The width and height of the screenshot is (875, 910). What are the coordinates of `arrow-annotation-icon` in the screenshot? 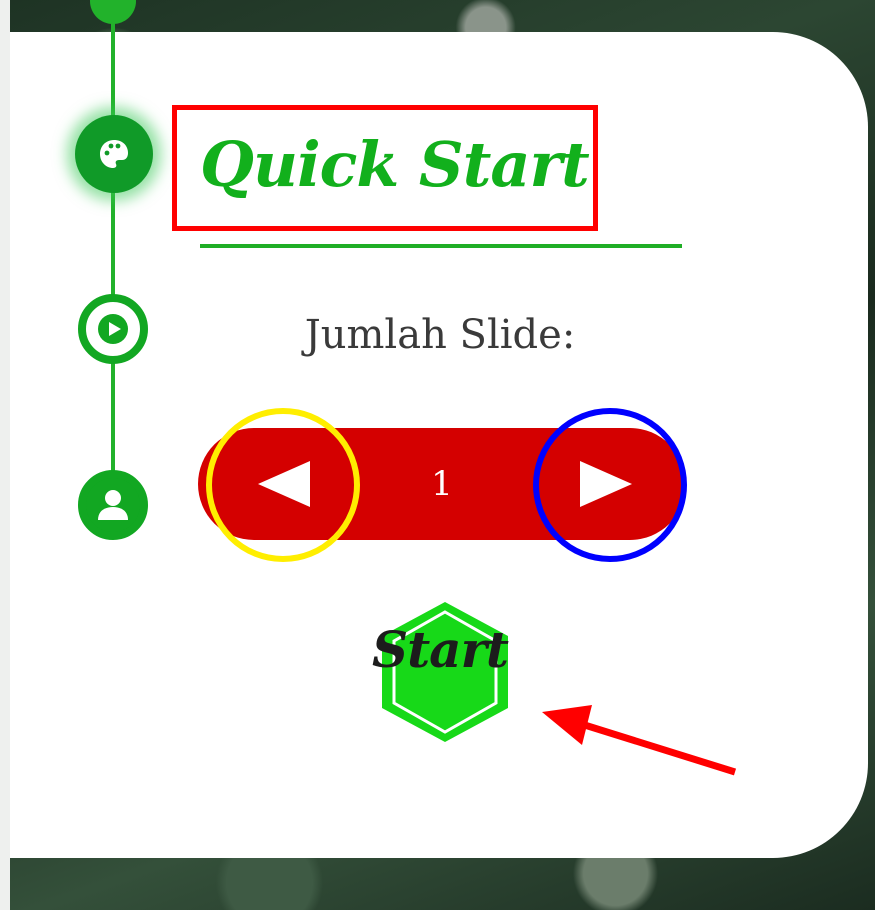 It's located at (639, 740).